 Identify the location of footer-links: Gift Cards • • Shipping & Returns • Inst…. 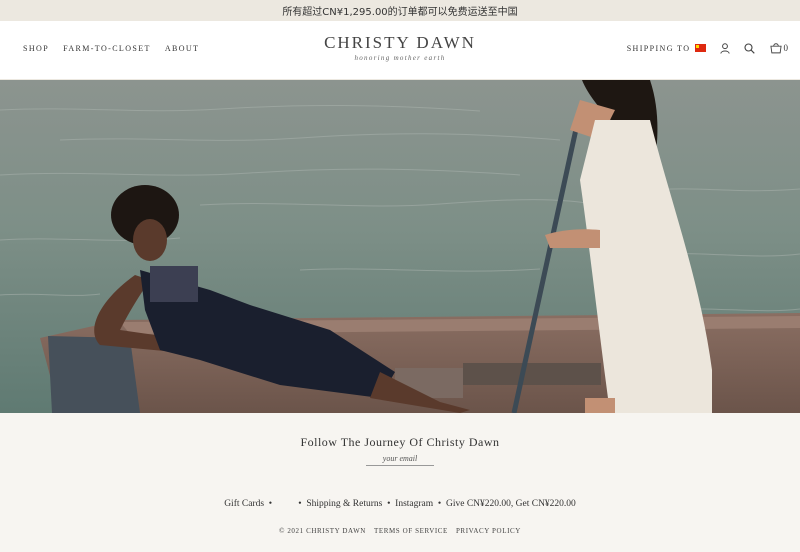
(400, 504).